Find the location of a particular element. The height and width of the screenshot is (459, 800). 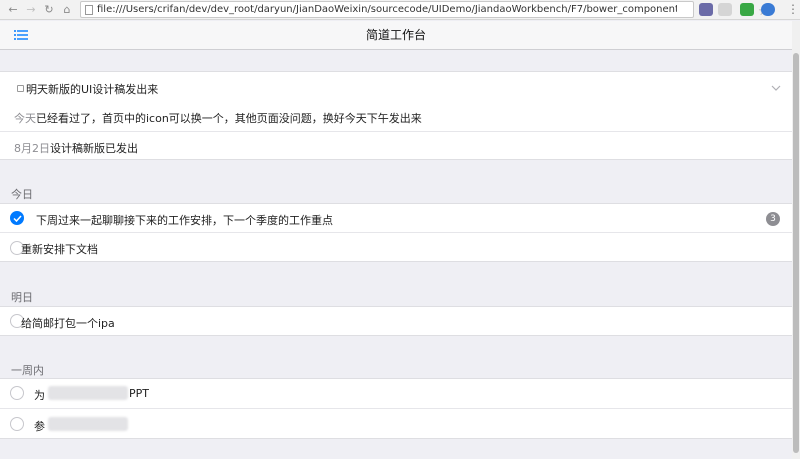

list-item: 为 PPT is located at coordinates (396, 393).